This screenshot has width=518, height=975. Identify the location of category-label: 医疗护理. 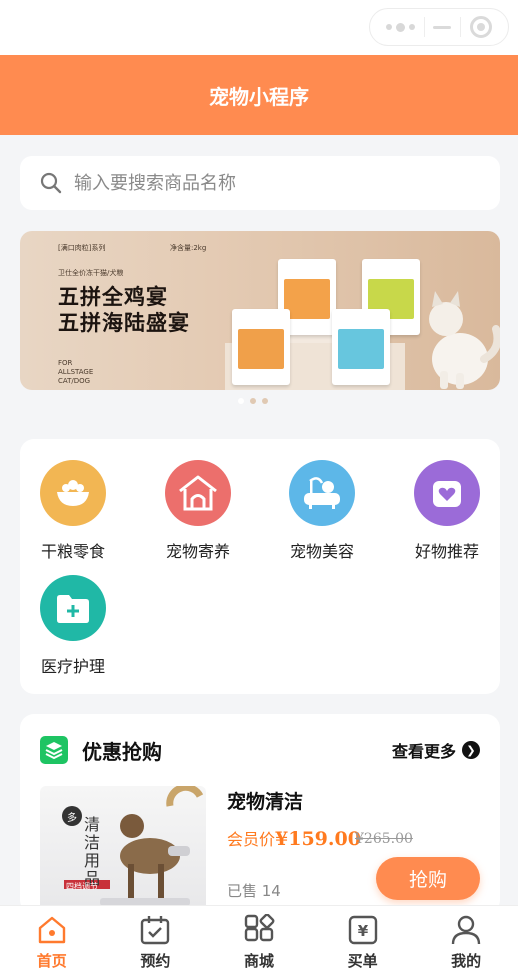
(72, 666).